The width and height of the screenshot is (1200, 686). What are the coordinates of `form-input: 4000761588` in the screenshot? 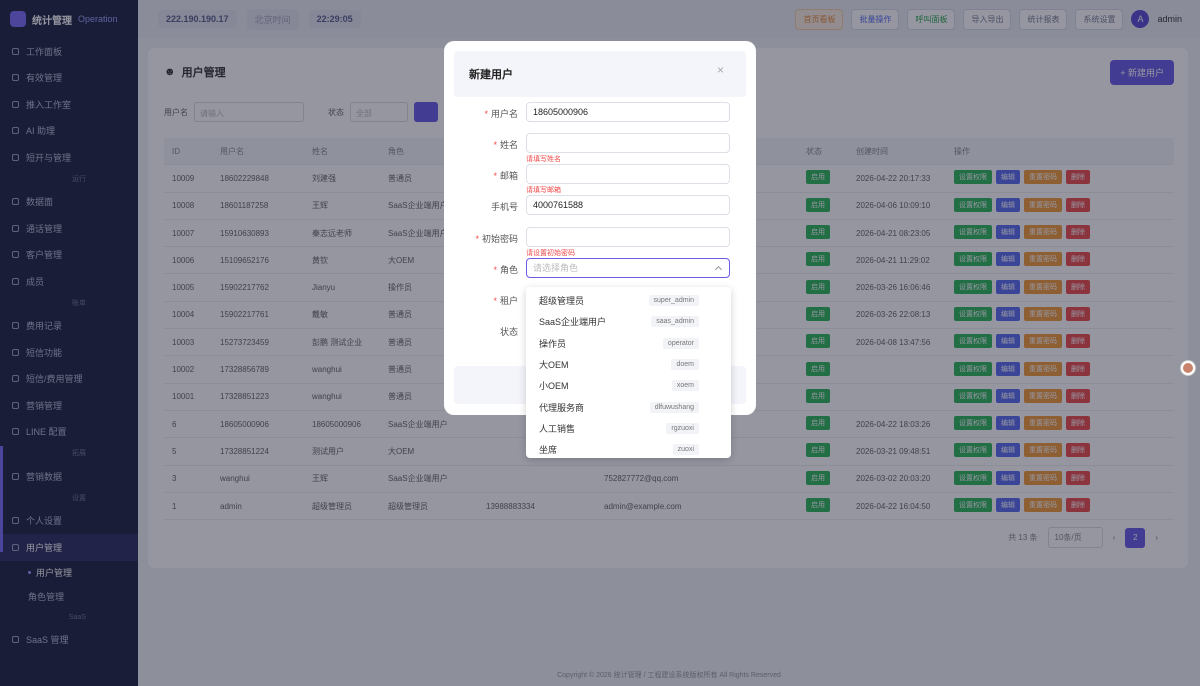 It's located at (628, 205).